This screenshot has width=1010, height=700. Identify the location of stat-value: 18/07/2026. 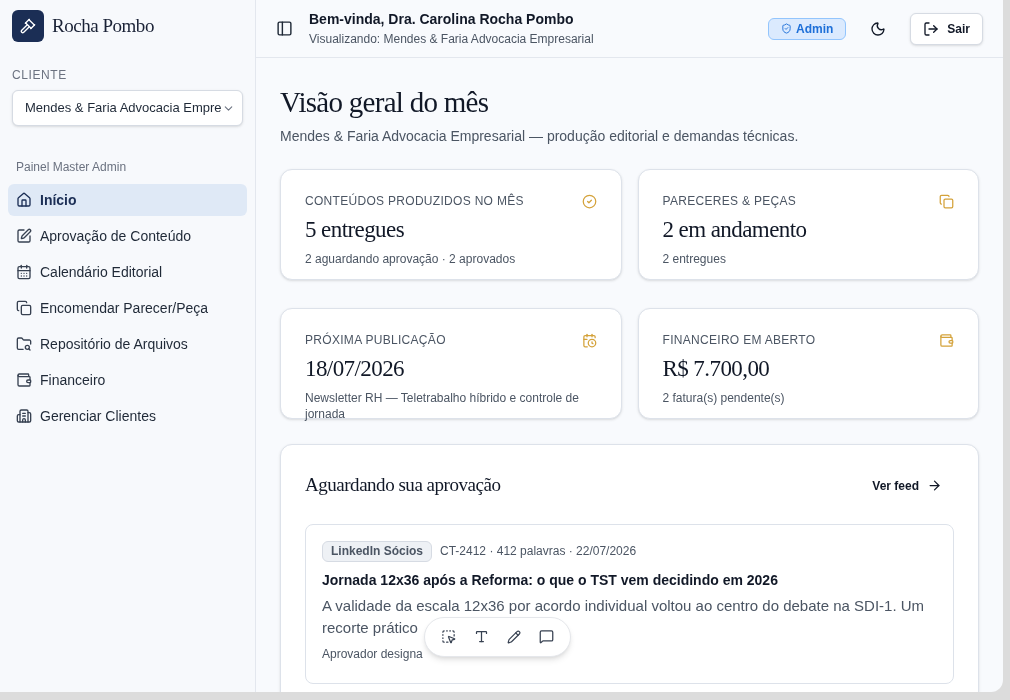
(355, 369).